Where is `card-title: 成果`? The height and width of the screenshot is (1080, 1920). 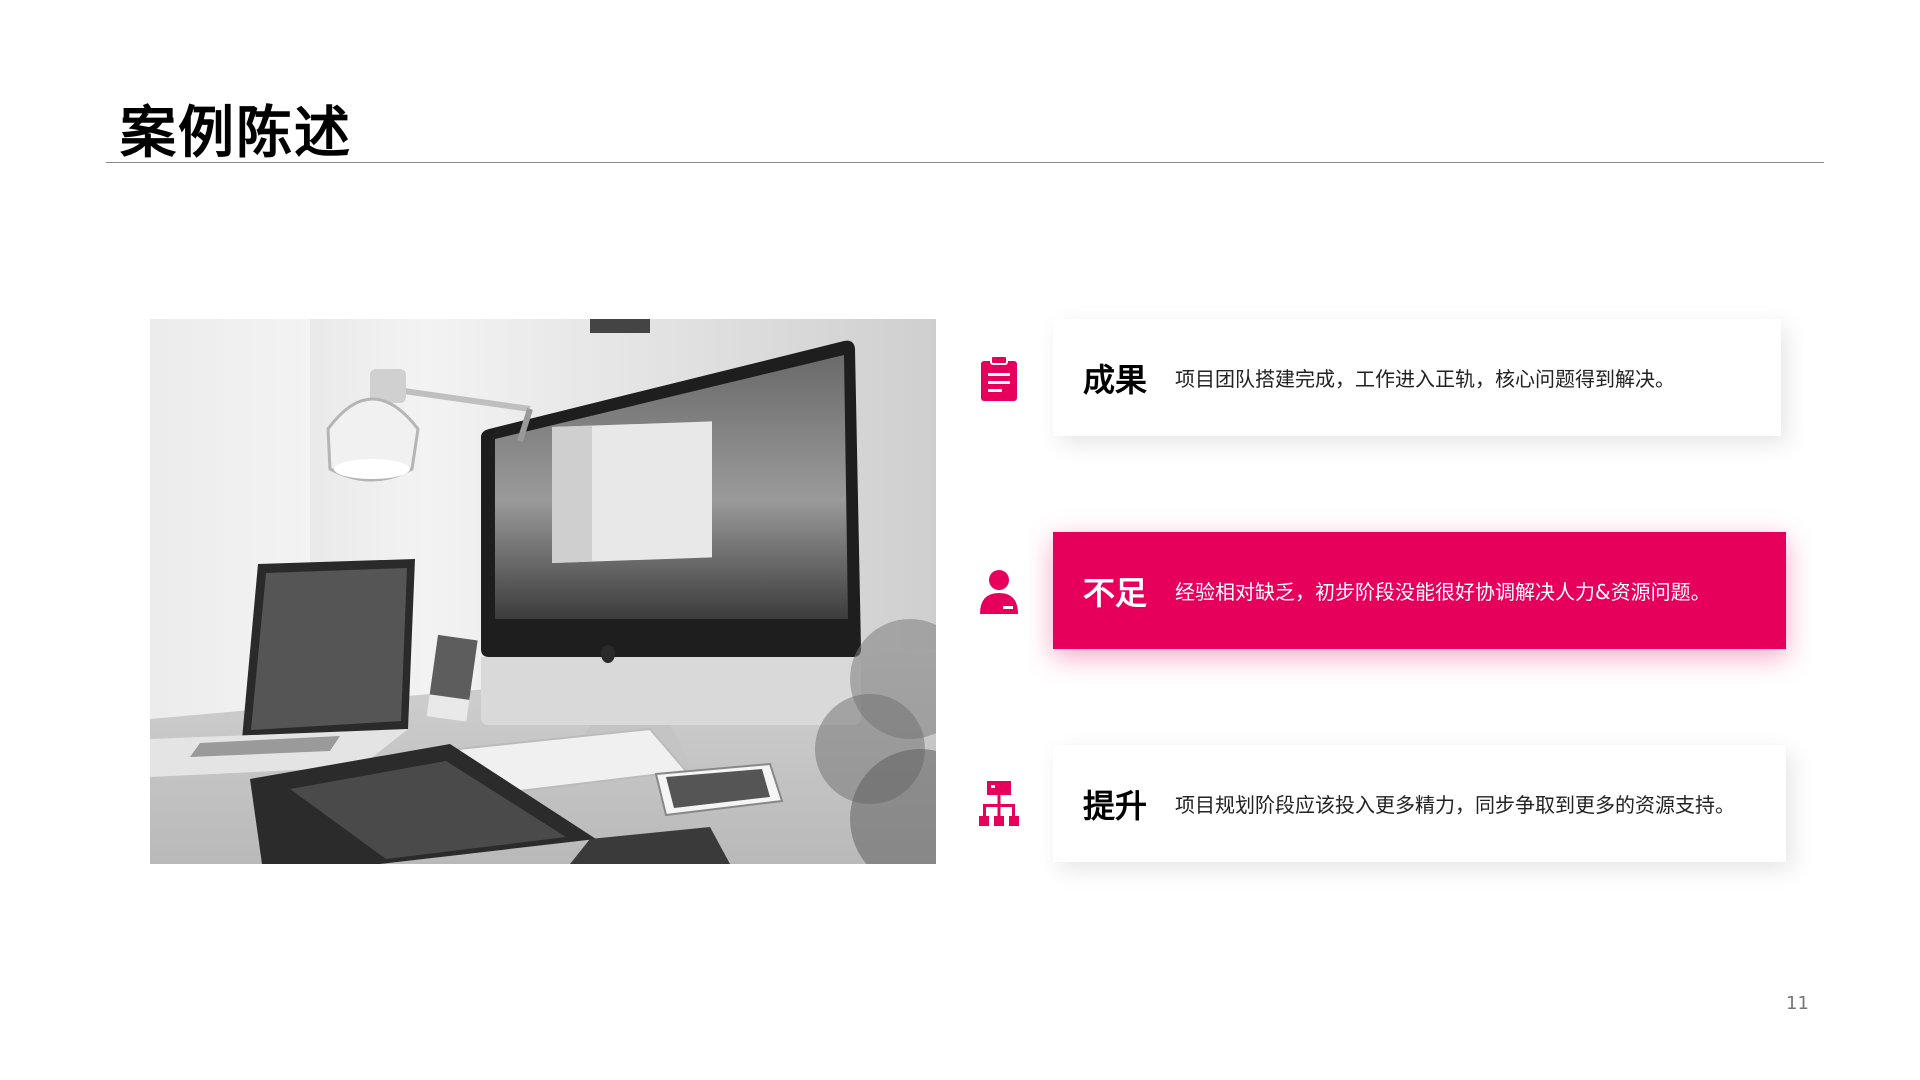 card-title: 成果 is located at coordinates (1115, 379).